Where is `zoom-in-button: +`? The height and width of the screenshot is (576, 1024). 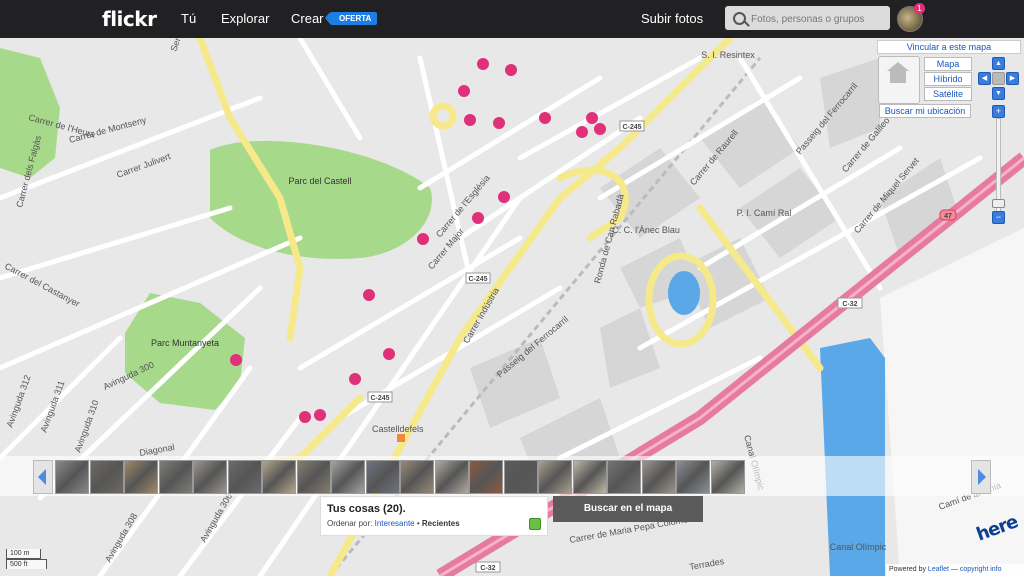
zoom-in-button: + is located at coordinates (998, 111).